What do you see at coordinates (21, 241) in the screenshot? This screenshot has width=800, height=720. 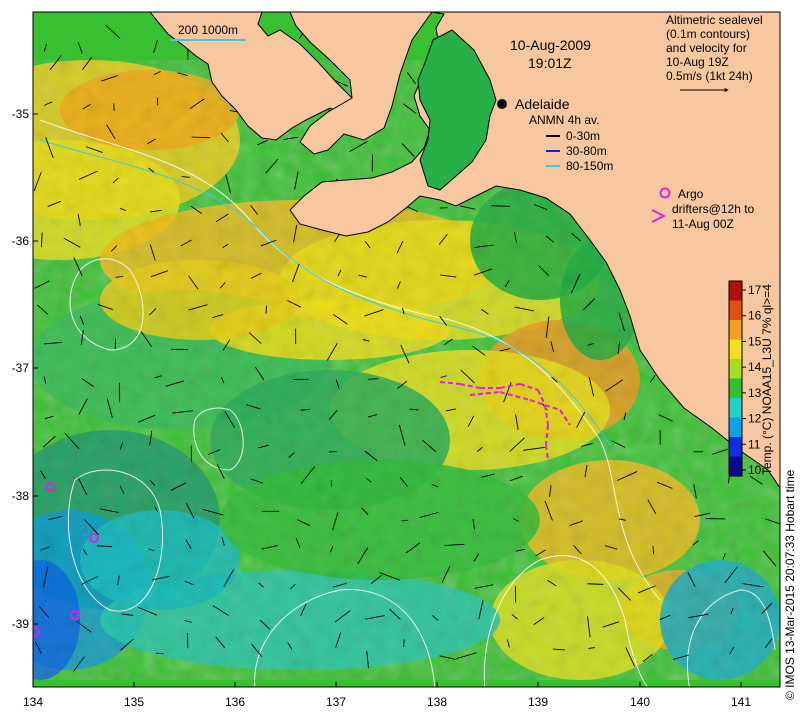 I see `y-tick-1: -36` at bounding box center [21, 241].